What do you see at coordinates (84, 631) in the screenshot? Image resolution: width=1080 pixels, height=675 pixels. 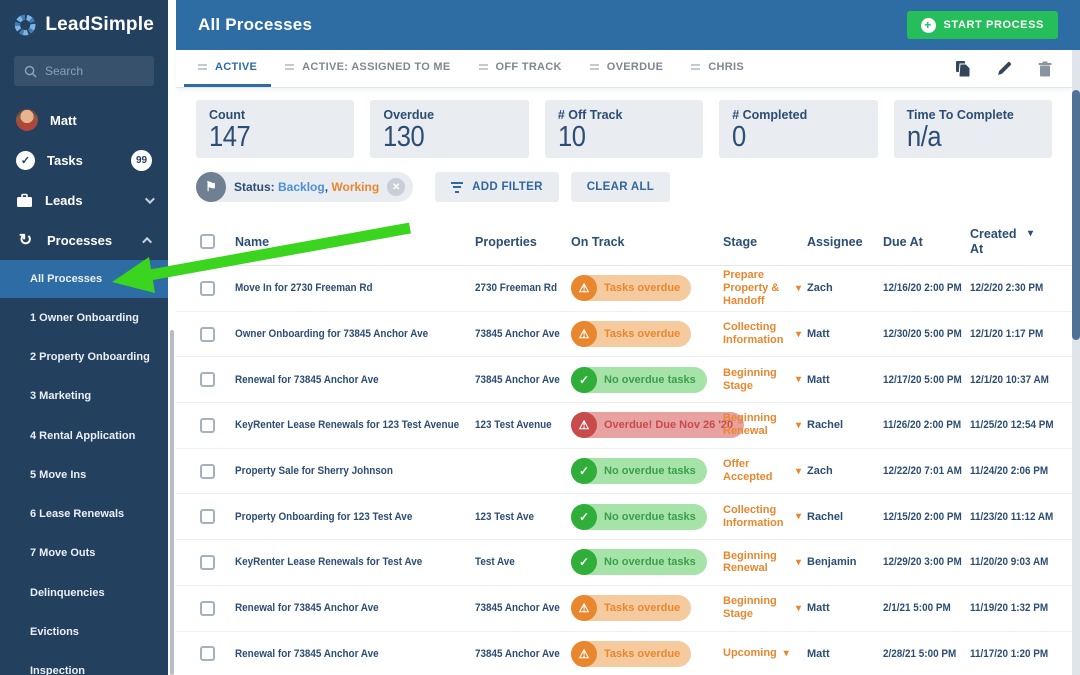 I see `sidebar-item-evictions: Evictions` at bounding box center [84, 631].